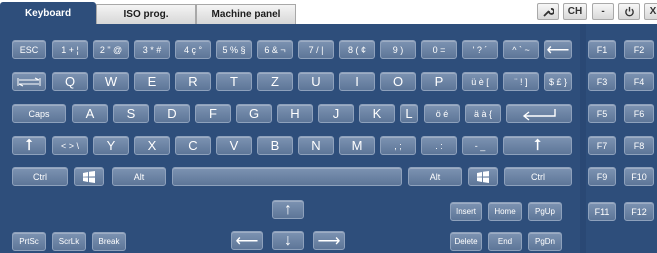 The width and height of the screenshot is (657, 253). What do you see at coordinates (29, 81) in the screenshot?
I see `key-tab` at bounding box center [29, 81].